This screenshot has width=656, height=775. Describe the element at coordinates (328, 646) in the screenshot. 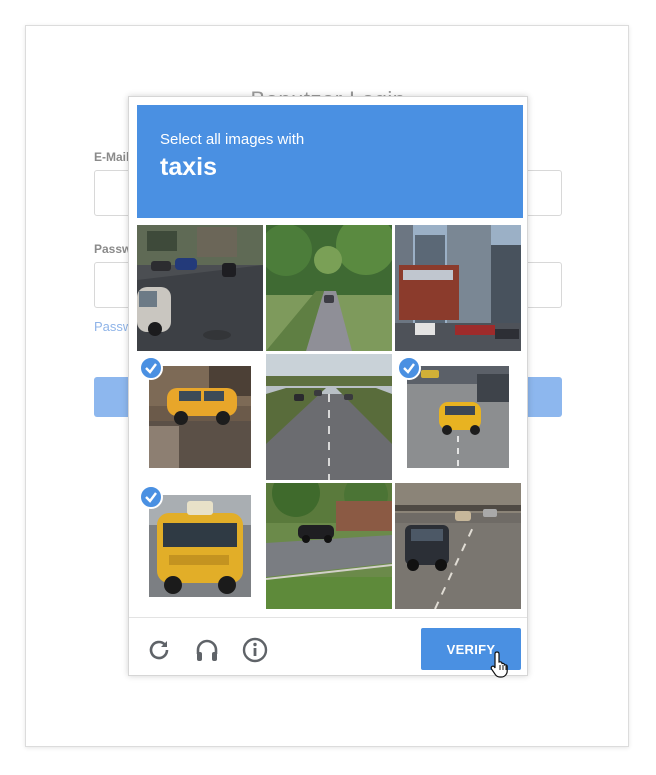

I see `captcha-footer: VERIFY` at that location.